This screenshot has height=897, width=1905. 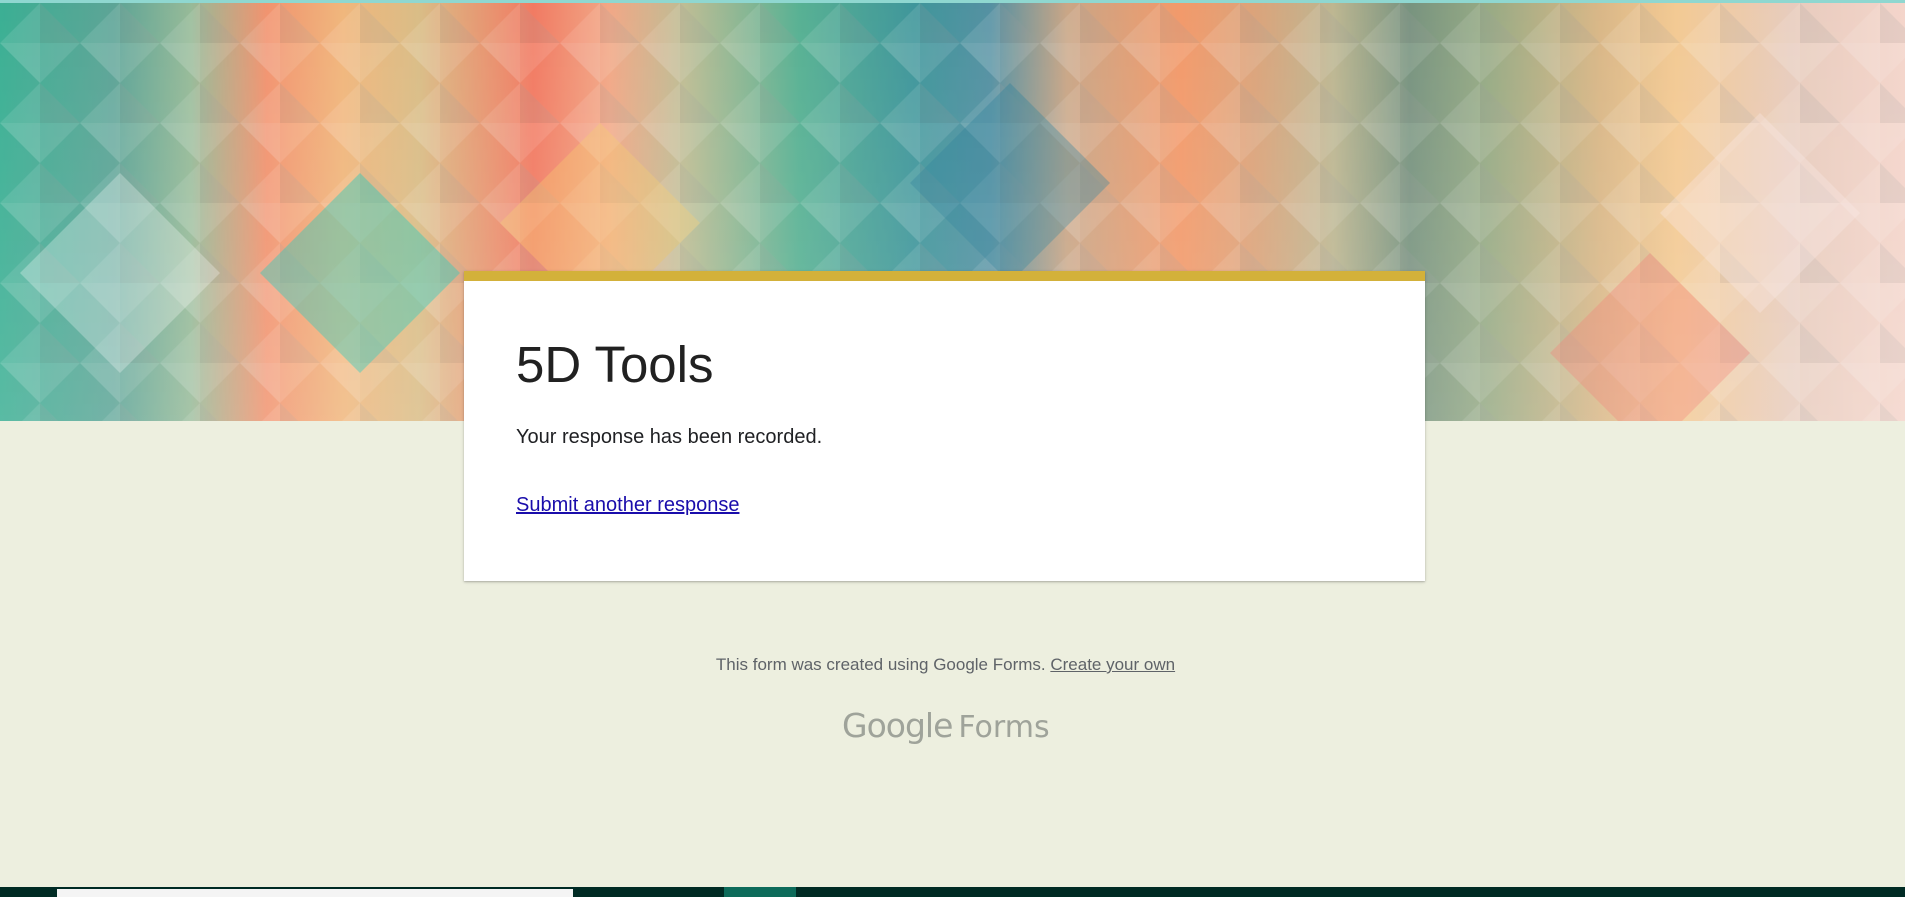 I want to click on taskbar-active-app, so click(x=760, y=892).